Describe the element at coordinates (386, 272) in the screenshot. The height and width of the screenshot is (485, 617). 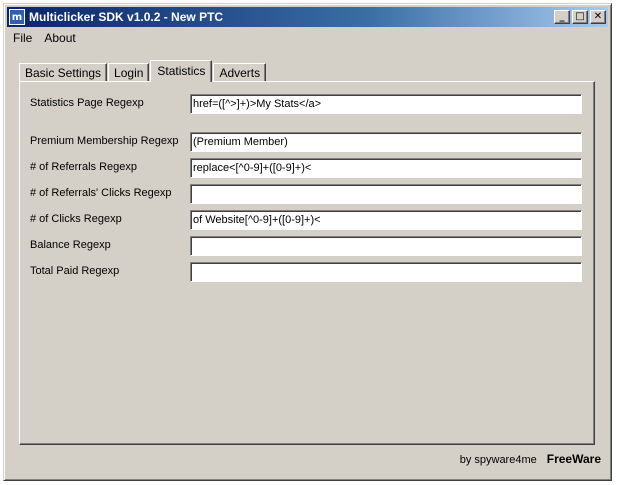
I see `total-paid-regexp-input` at that location.